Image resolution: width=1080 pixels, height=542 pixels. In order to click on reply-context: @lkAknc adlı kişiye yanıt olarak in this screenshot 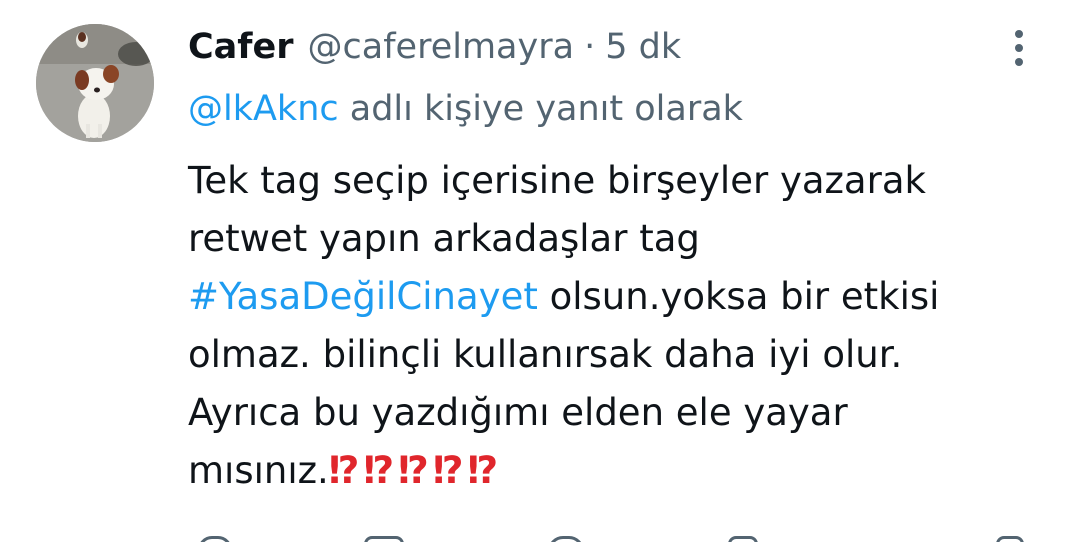, I will do `click(465, 109)`.